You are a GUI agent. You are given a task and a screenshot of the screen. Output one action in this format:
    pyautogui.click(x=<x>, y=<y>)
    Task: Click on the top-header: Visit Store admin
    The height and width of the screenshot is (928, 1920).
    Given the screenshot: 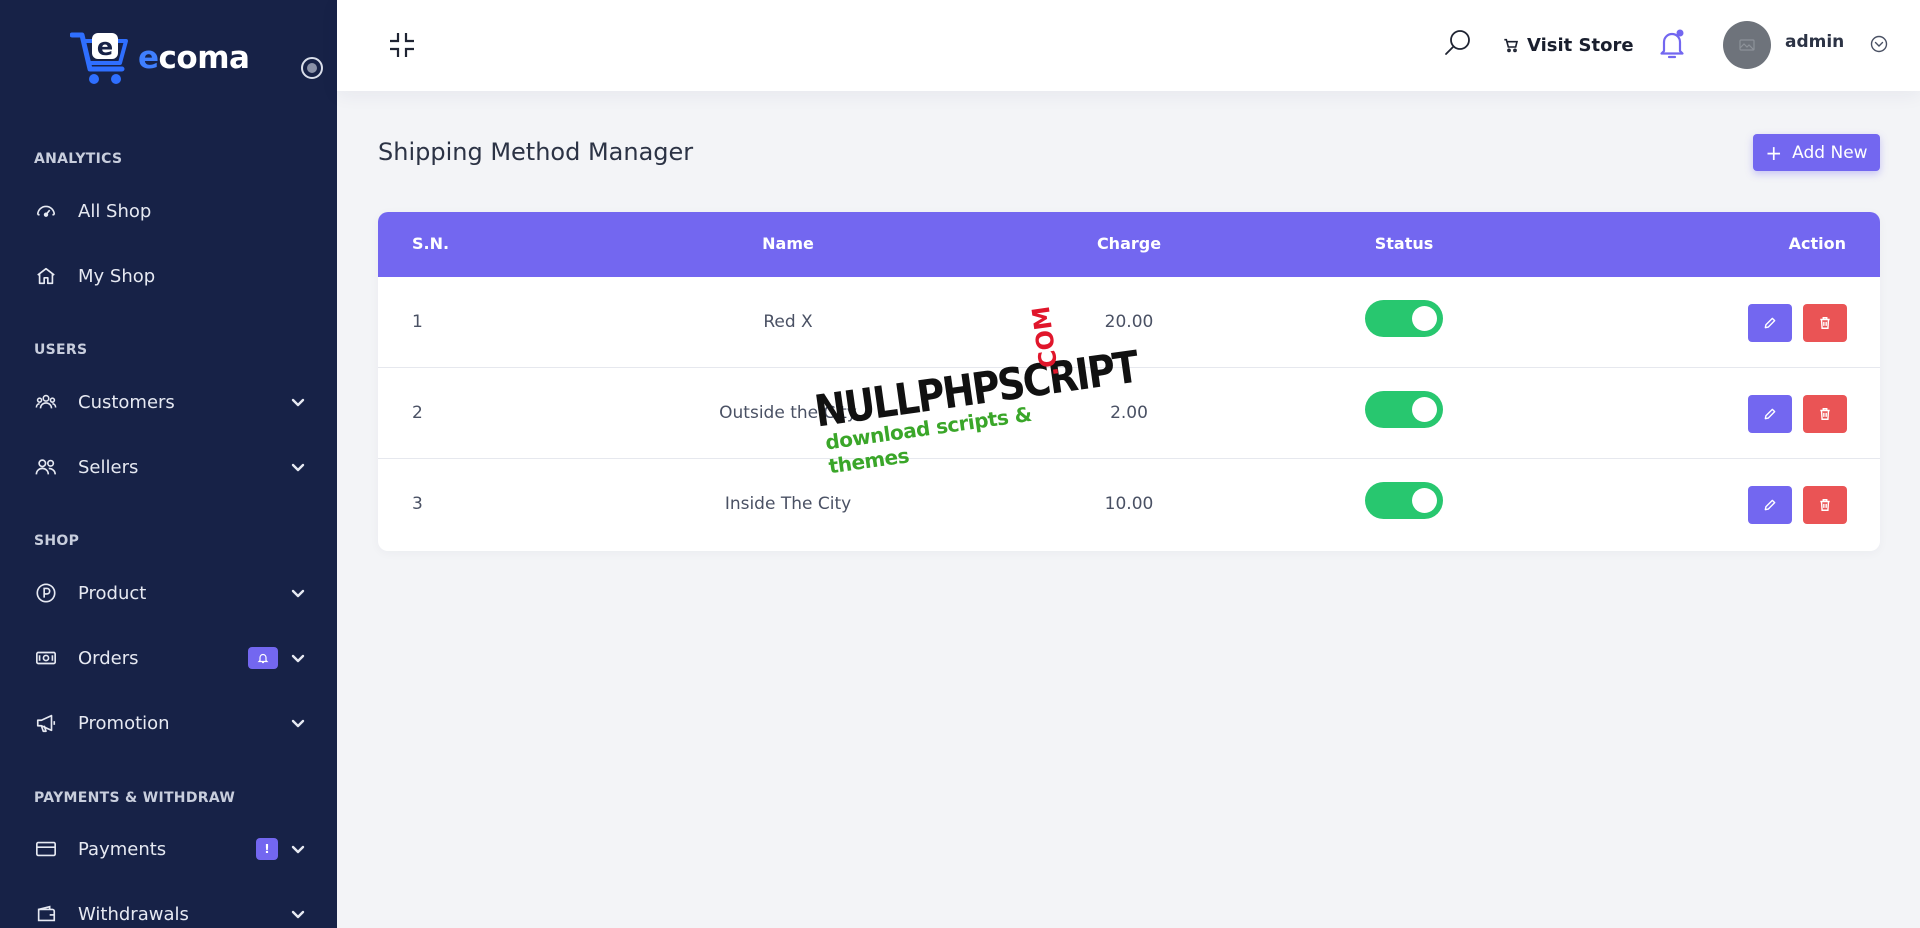 What is the action you would take?
    pyautogui.click(x=1128, y=45)
    